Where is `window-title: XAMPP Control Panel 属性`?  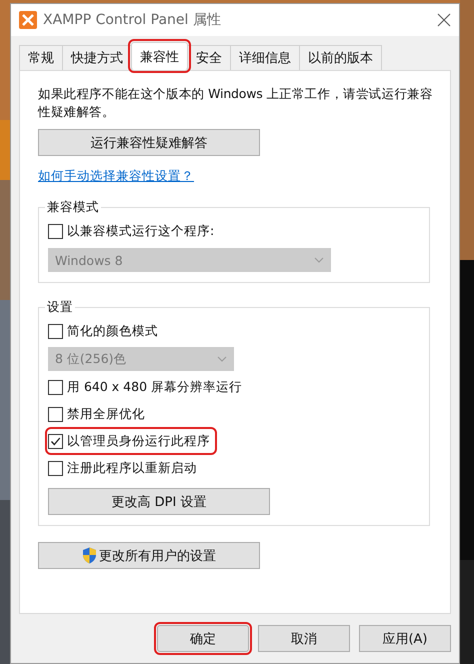 window-title: XAMPP Control Panel 属性 is located at coordinates (132, 20).